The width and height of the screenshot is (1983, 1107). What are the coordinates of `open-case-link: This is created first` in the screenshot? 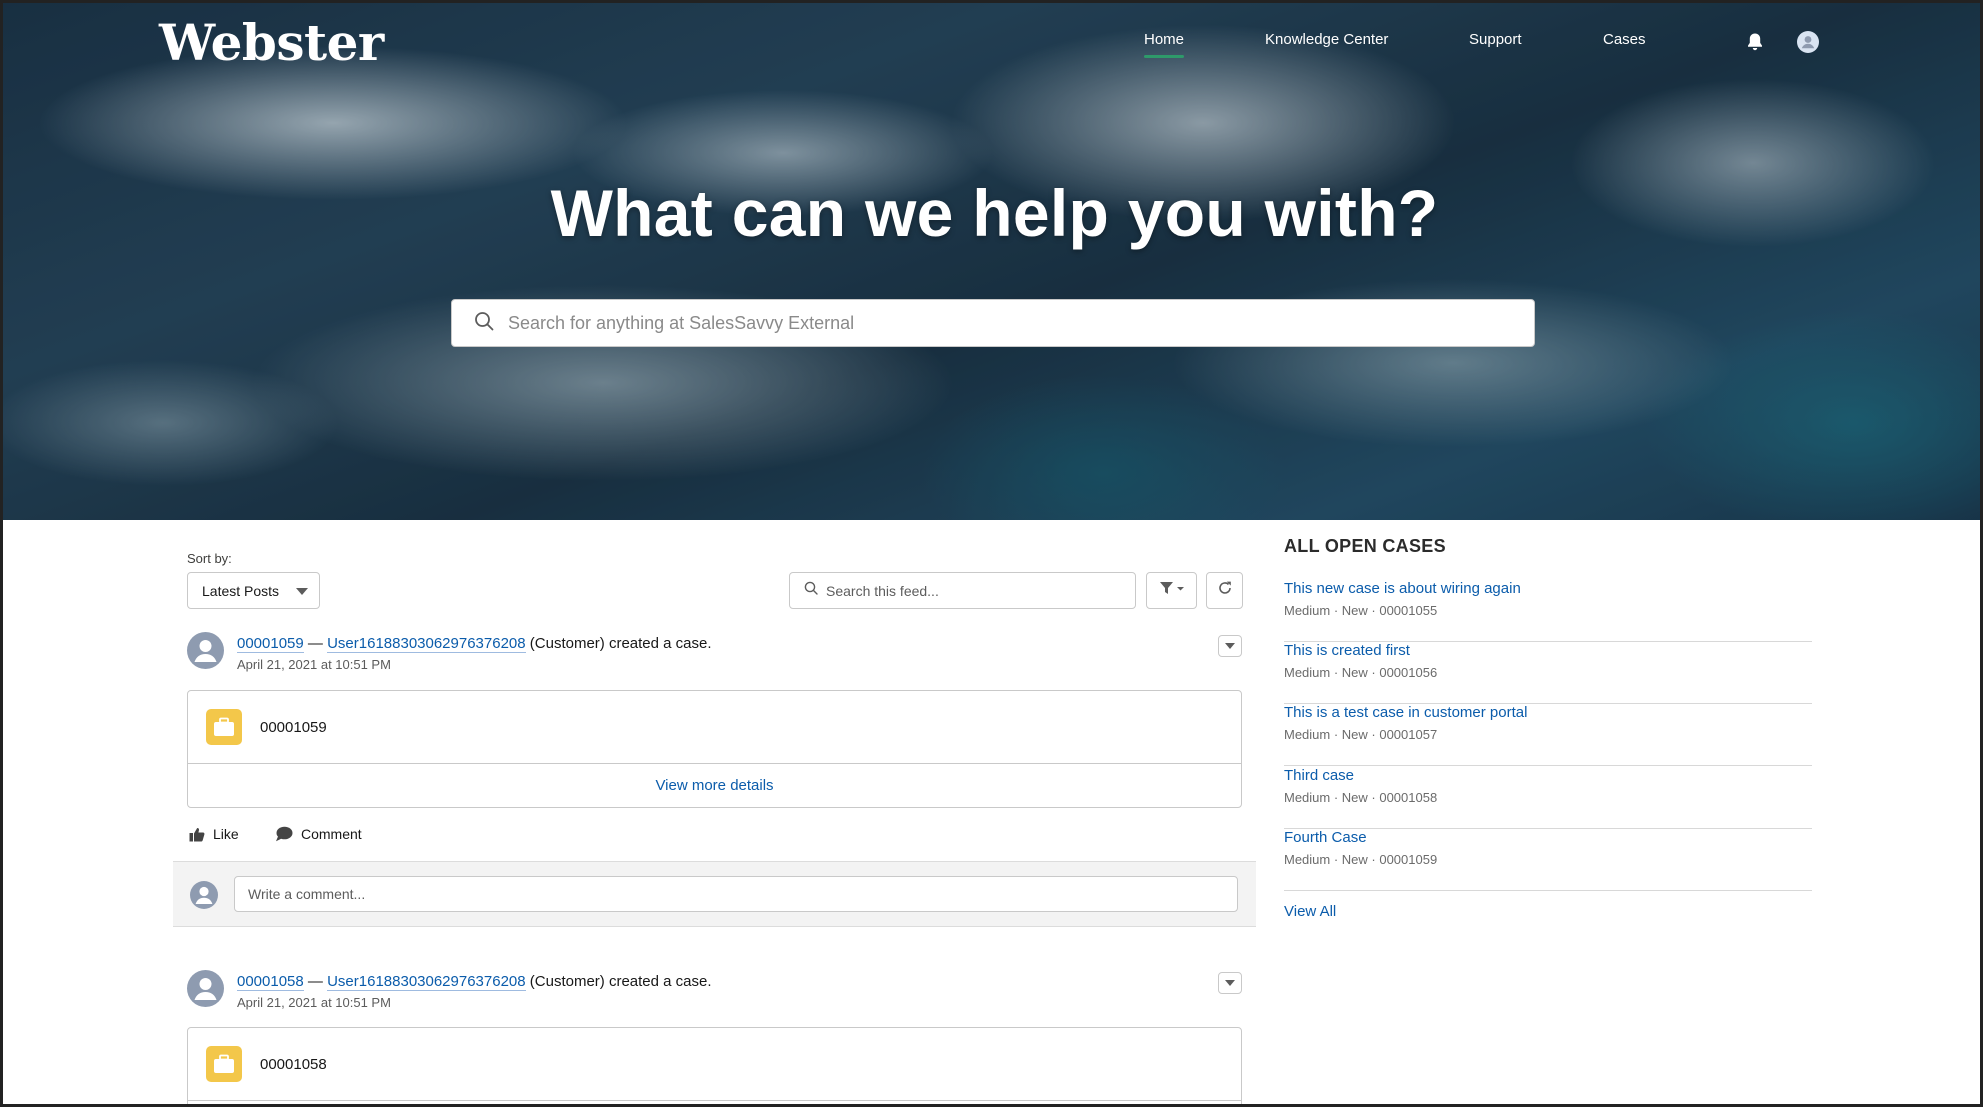 It's located at (1347, 650).